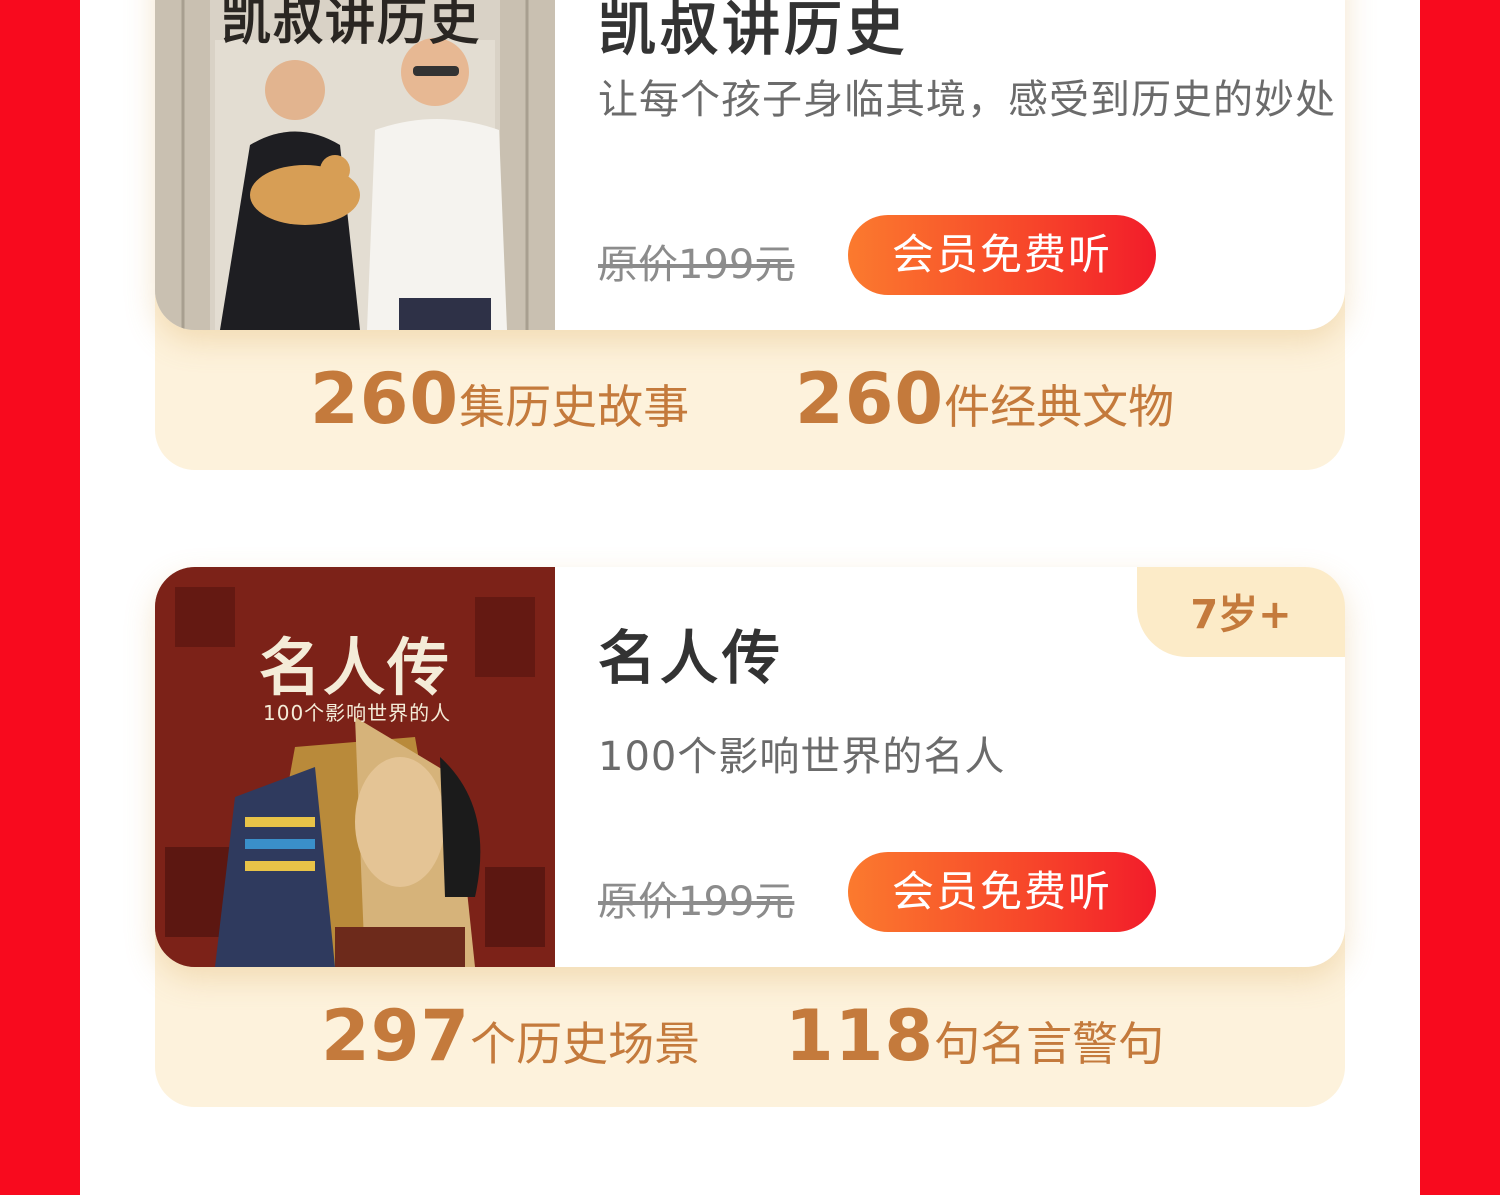 Image resolution: width=1500 pixels, height=1195 pixels. I want to click on stat-scene-count: 297个历史场景, so click(510, 1036).